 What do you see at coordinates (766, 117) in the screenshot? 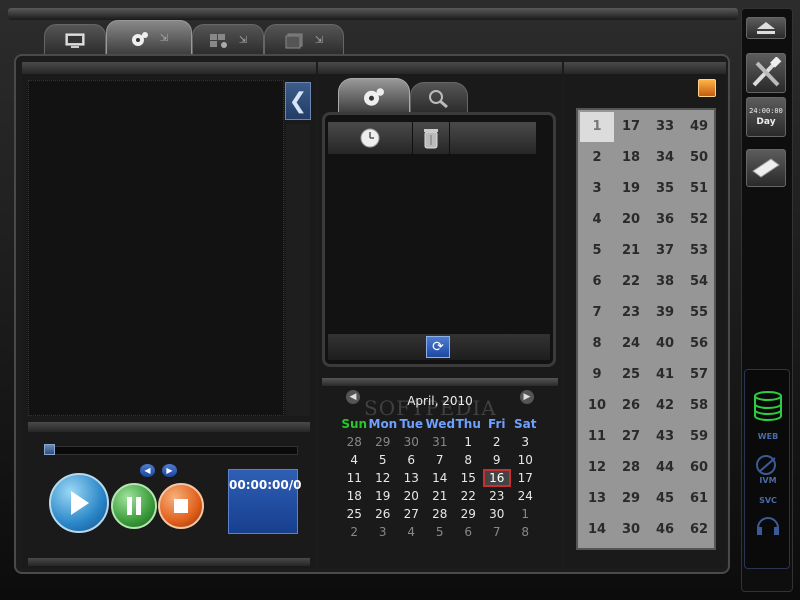
I see `clock-button: 24:00:00 Day` at bounding box center [766, 117].